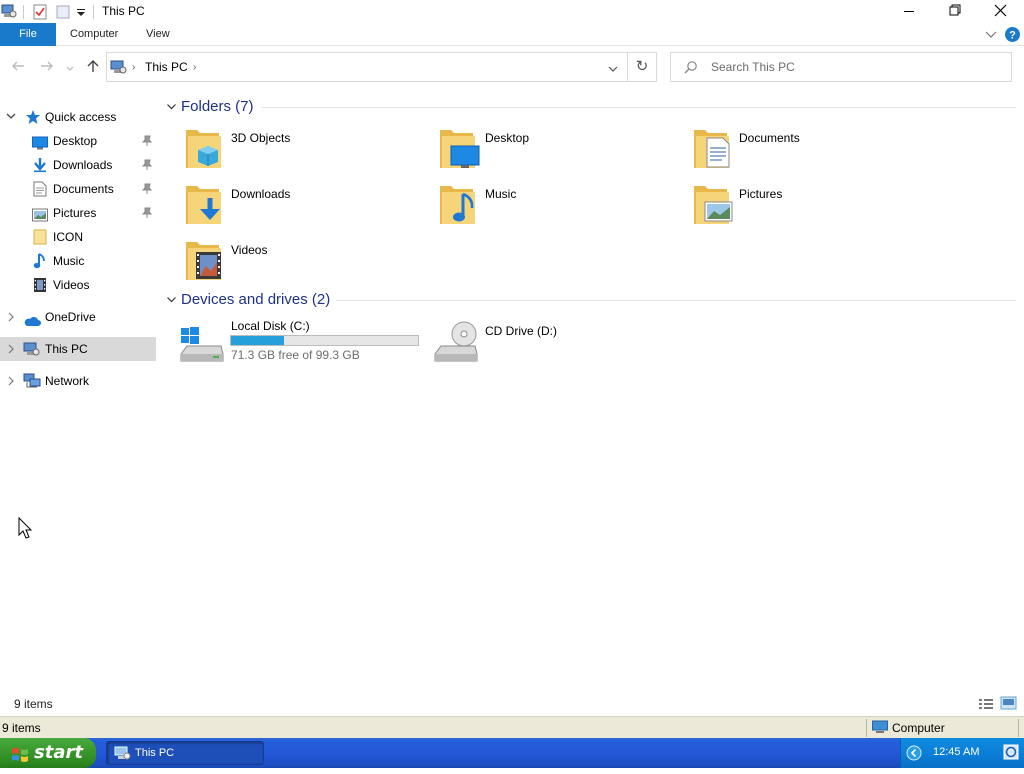  Describe the element at coordinates (300, 264) in the screenshot. I see `folder-tile-videos: Videos` at that location.